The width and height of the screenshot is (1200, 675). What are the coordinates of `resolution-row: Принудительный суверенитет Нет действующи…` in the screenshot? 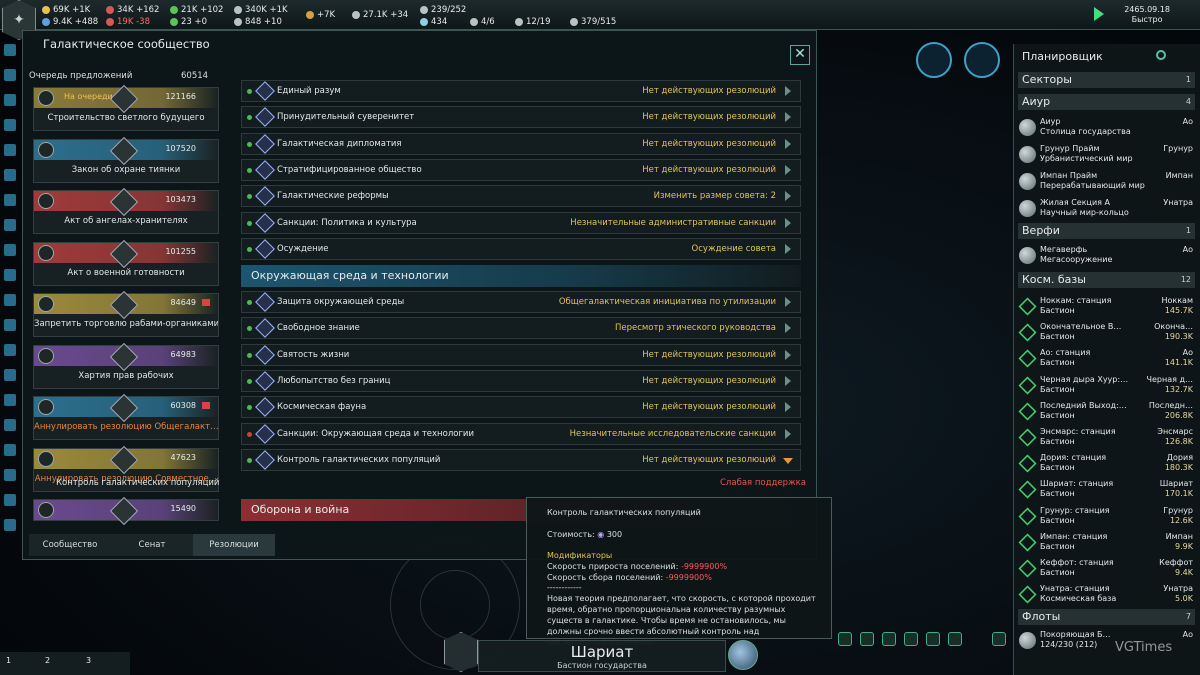 It's located at (521, 117).